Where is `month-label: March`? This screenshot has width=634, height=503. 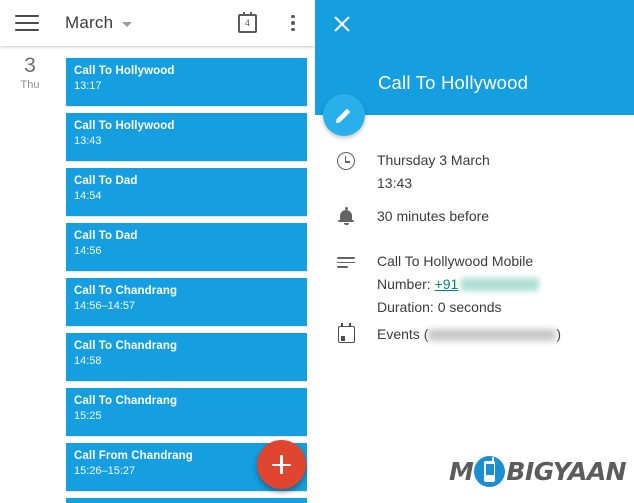 month-label: March is located at coordinates (89, 22).